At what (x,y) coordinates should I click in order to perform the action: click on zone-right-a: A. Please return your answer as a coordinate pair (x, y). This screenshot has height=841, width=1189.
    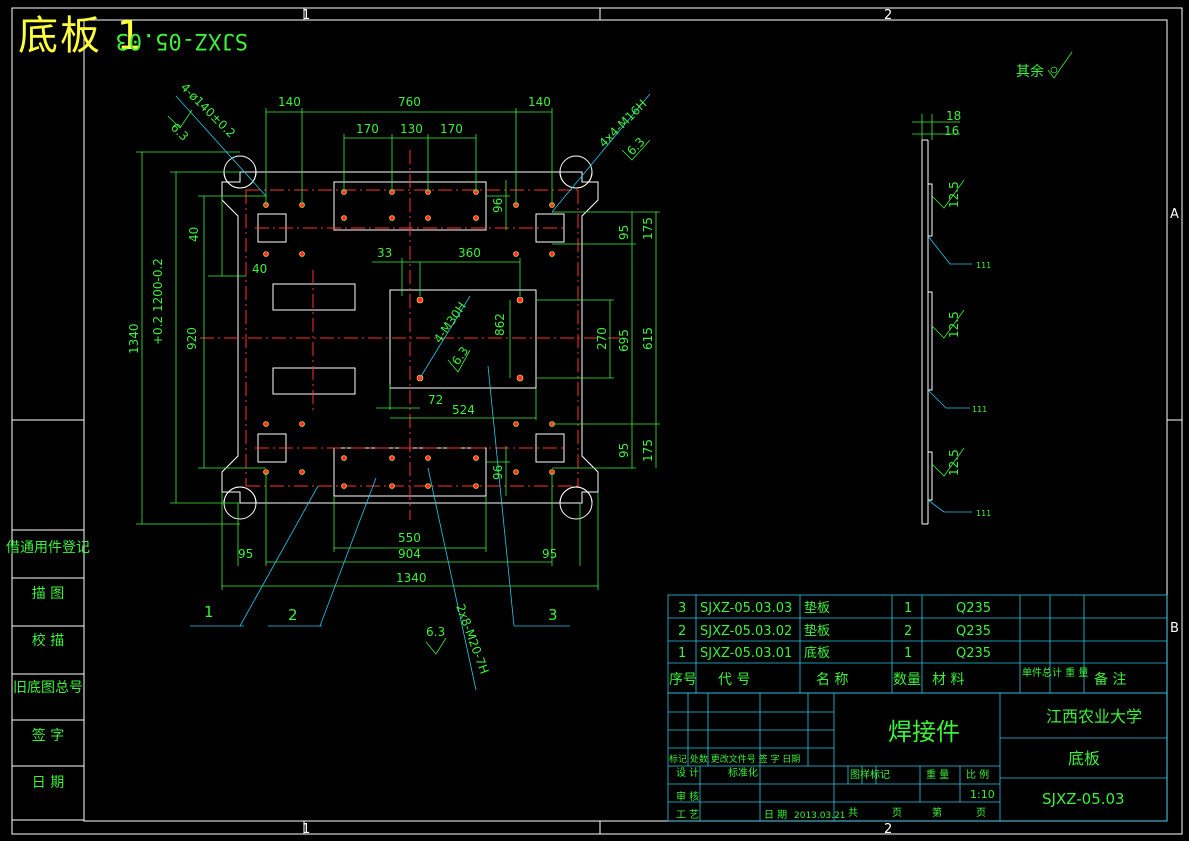
    Looking at the image, I should click on (1174, 214).